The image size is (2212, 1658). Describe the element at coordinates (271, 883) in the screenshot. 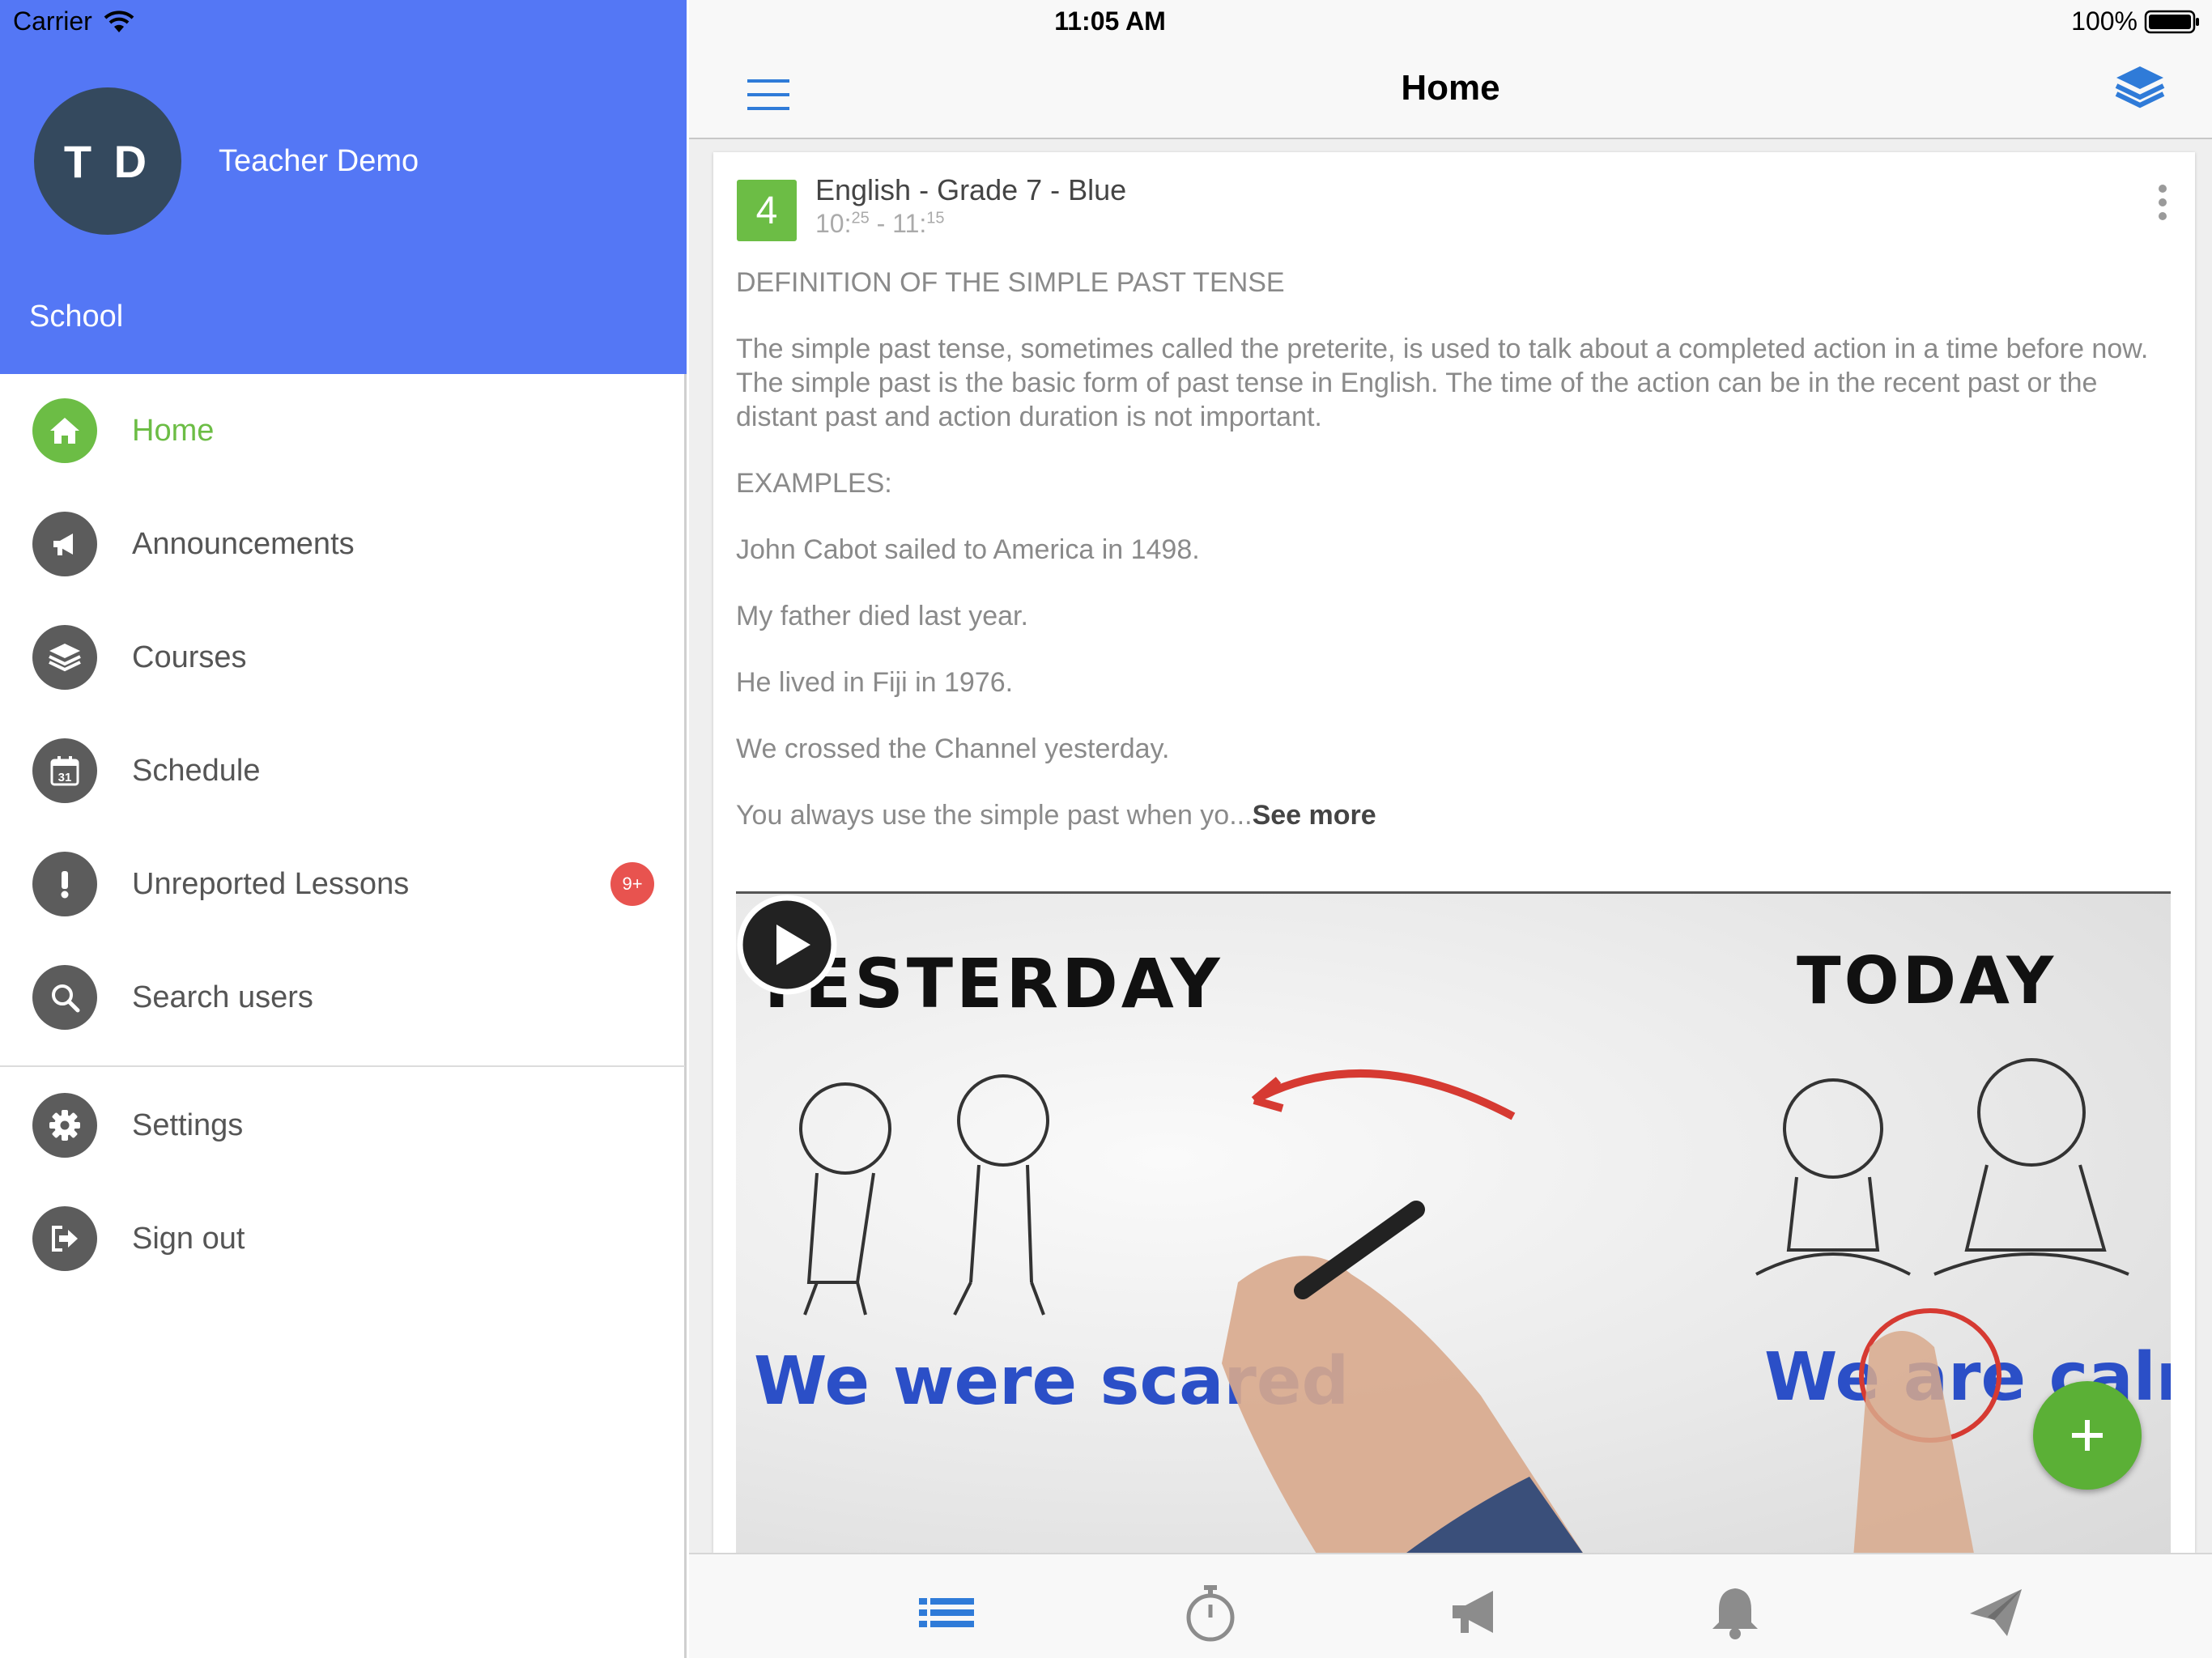

I see `sidebar-item-label: Unreported Lessons` at that location.